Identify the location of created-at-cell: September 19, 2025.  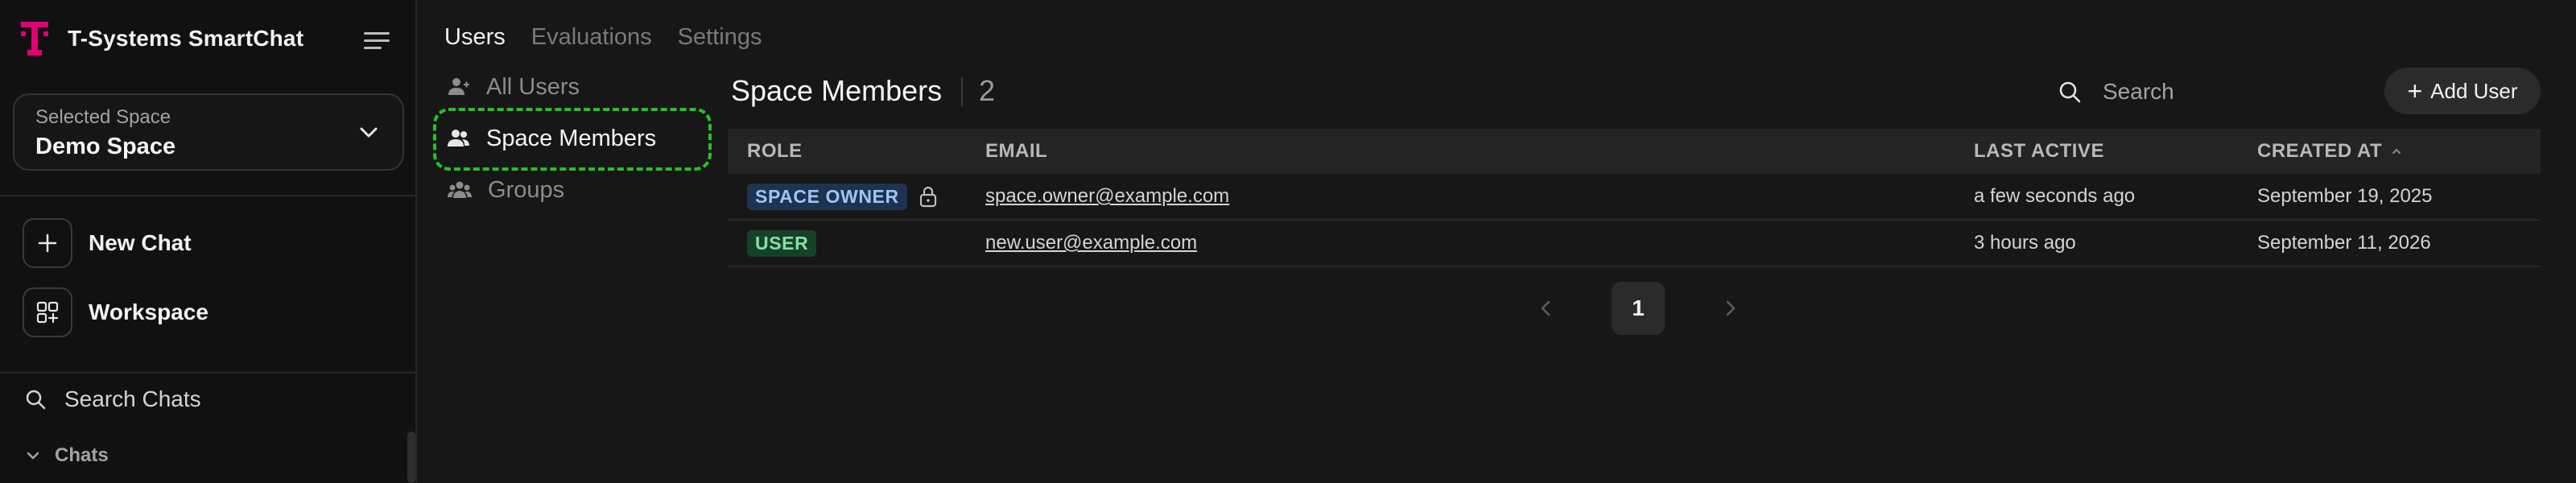
(2345, 196).